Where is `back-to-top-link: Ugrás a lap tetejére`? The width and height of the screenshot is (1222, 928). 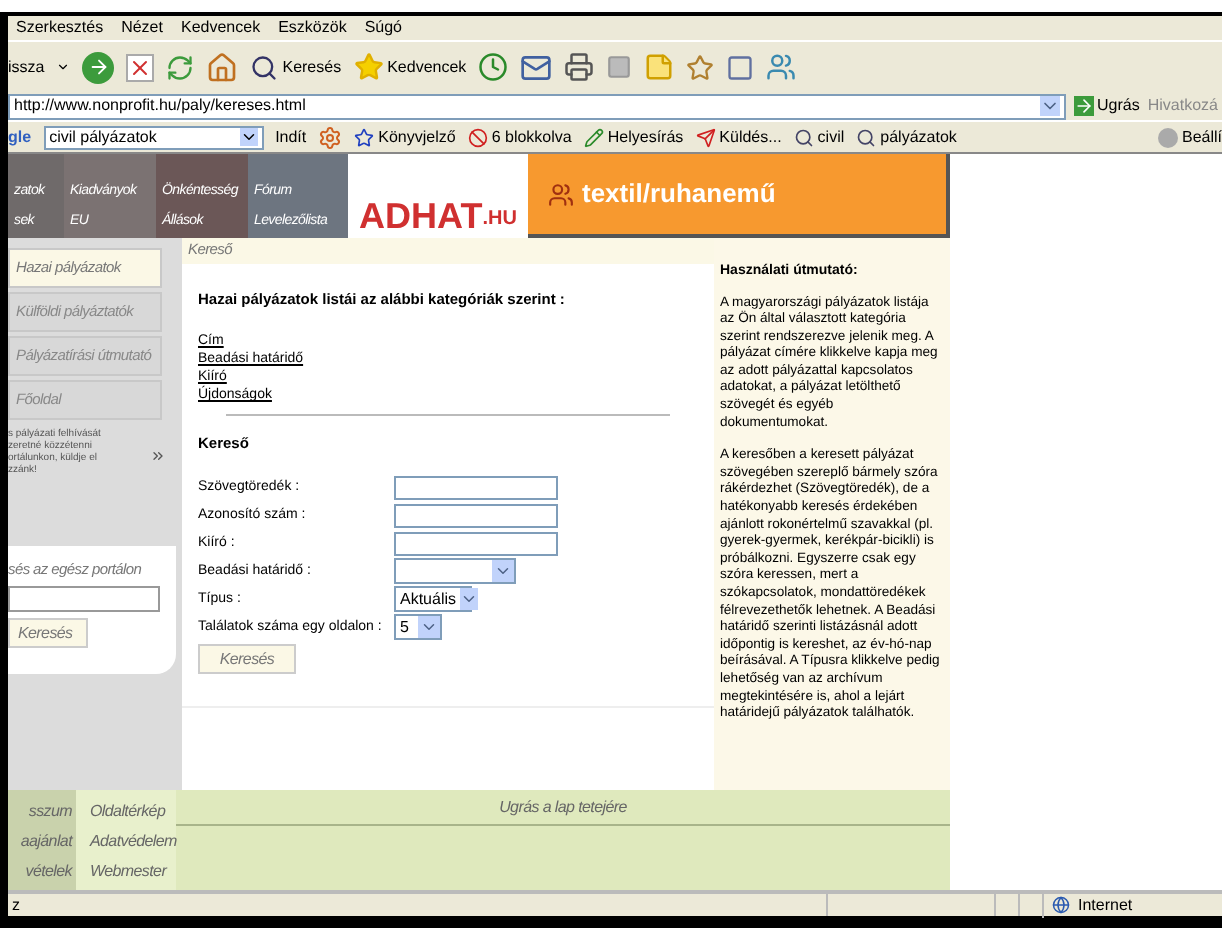
back-to-top-link: Ugrás a lap tetejére is located at coordinates (563, 807).